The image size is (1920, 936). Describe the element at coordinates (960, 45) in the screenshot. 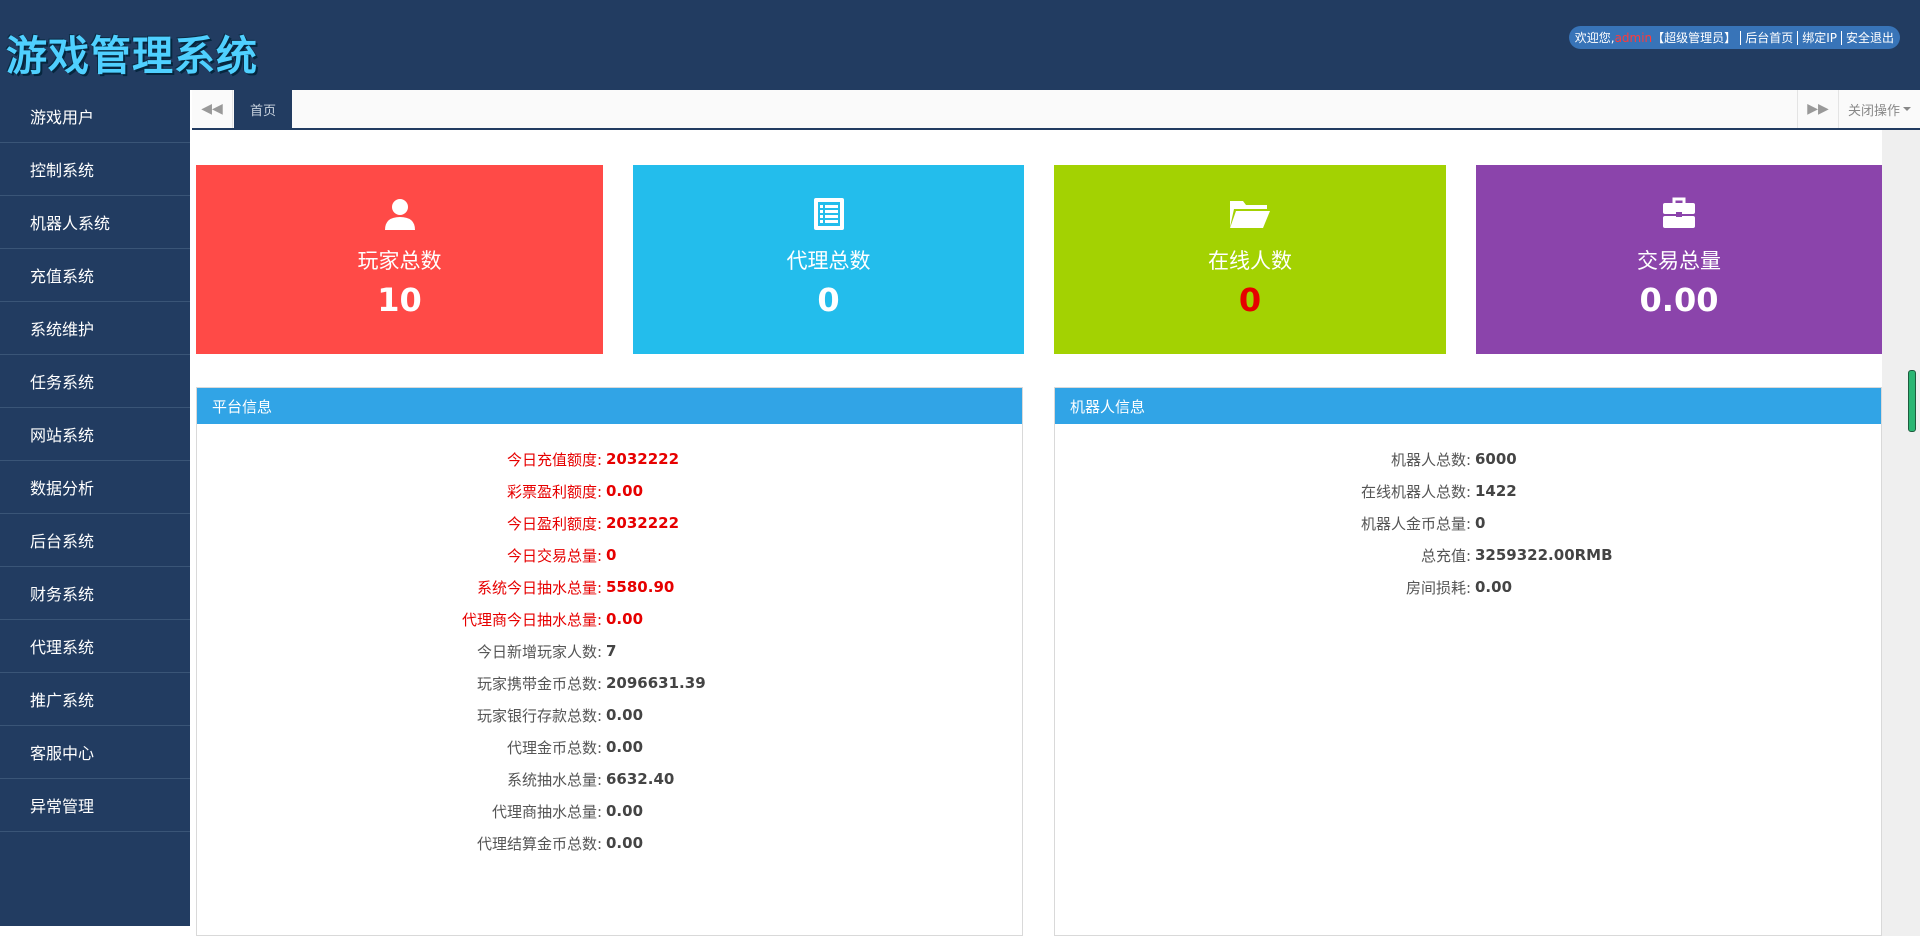

I see `top-header: 游戏管理系统 欢迎您, admin 【超级管理员】 后台首页 绑定IP 安全退出` at that location.